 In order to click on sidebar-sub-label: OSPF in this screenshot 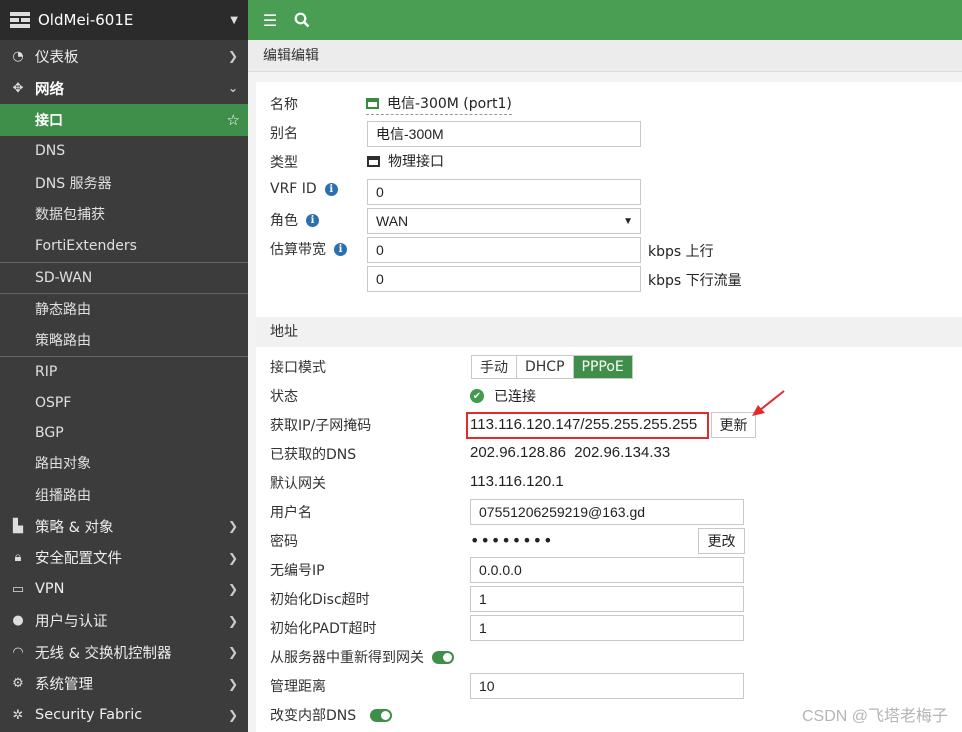, I will do `click(53, 402)`.